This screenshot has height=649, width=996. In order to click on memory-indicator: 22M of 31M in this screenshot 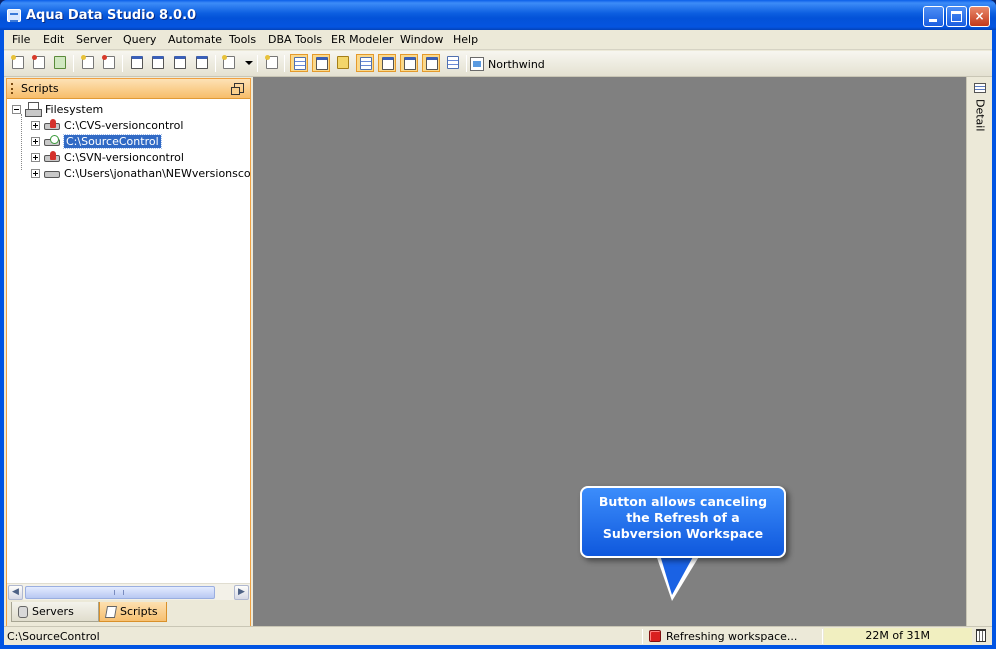, I will do `click(898, 636)`.